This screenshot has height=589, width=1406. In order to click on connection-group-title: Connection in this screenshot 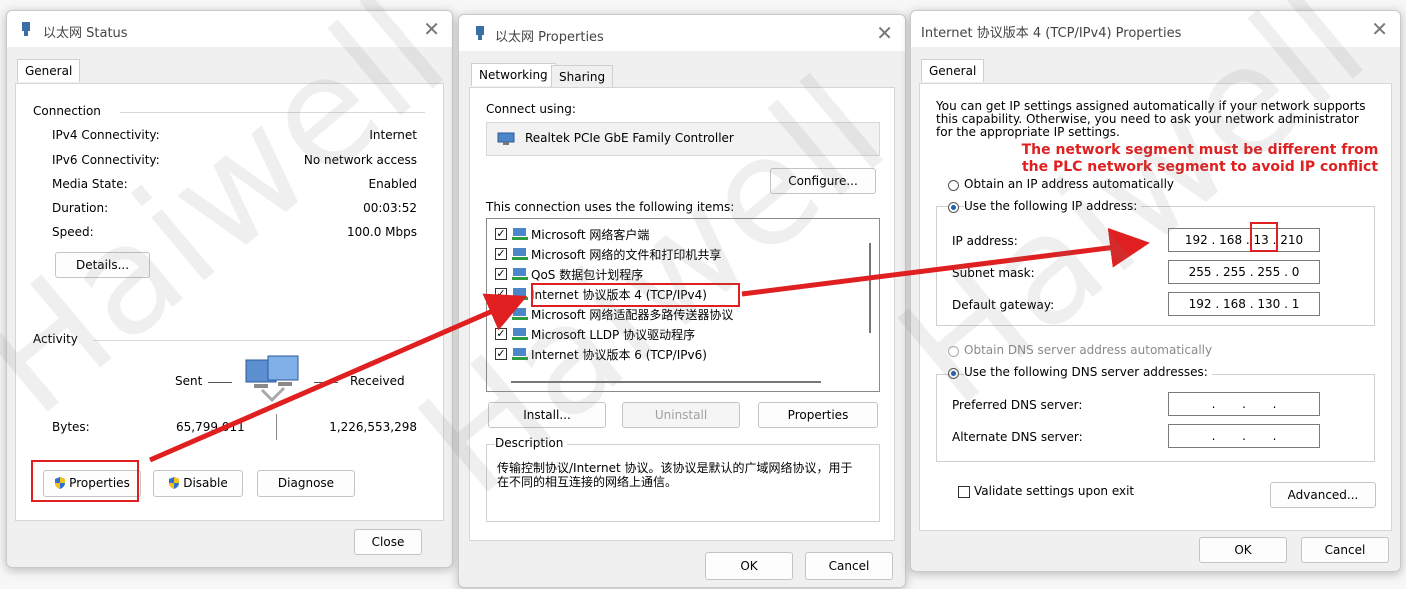, I will do `click(69, 111)`.